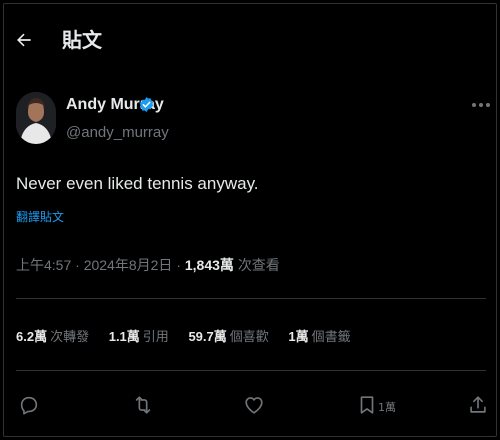 This screenshot has height=440, width=500. What do you see at coordinates (117, 132) in the screenshot?
I see `author-handle: @andy_murray` at bounding box center [117, 132].